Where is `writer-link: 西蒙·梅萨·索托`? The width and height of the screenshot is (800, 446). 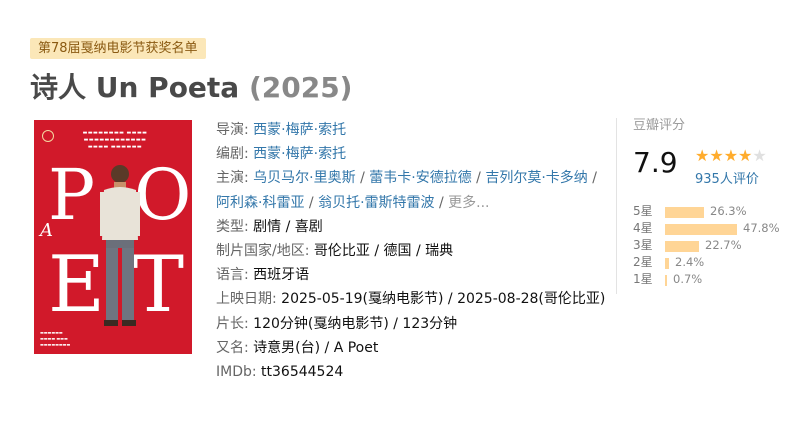 writer-link: 西蒙·梅萨·索托 is located at coordinates (299, 154).